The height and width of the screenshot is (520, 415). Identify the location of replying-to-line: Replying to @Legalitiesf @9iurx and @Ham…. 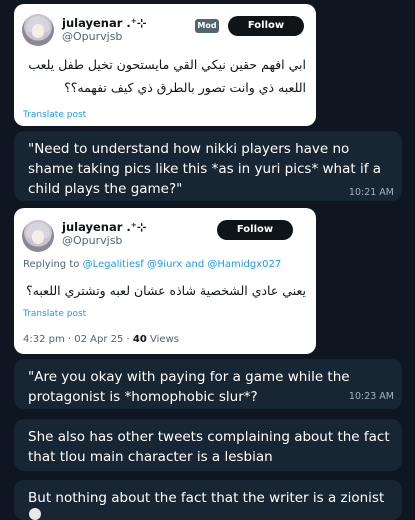
(152, 264).